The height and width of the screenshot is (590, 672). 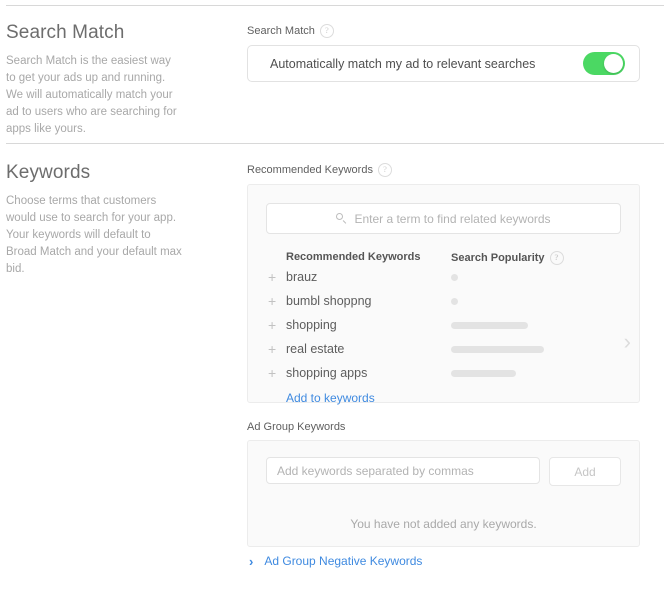 I want to click on column-header-popularity: Search Popularity ?, so click(x=507, y=258).